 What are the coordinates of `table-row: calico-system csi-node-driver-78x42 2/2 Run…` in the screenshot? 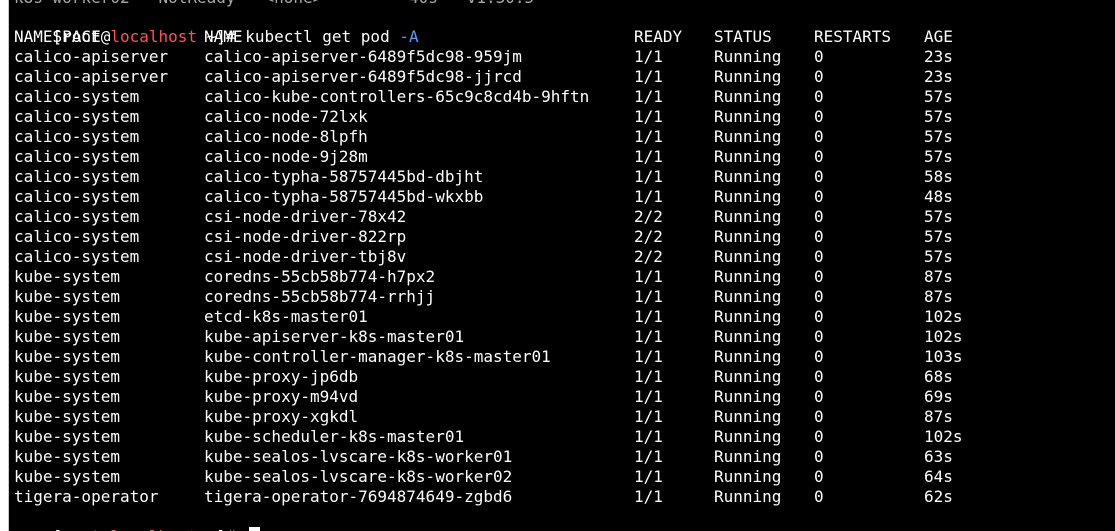 It's located at (514, 217).